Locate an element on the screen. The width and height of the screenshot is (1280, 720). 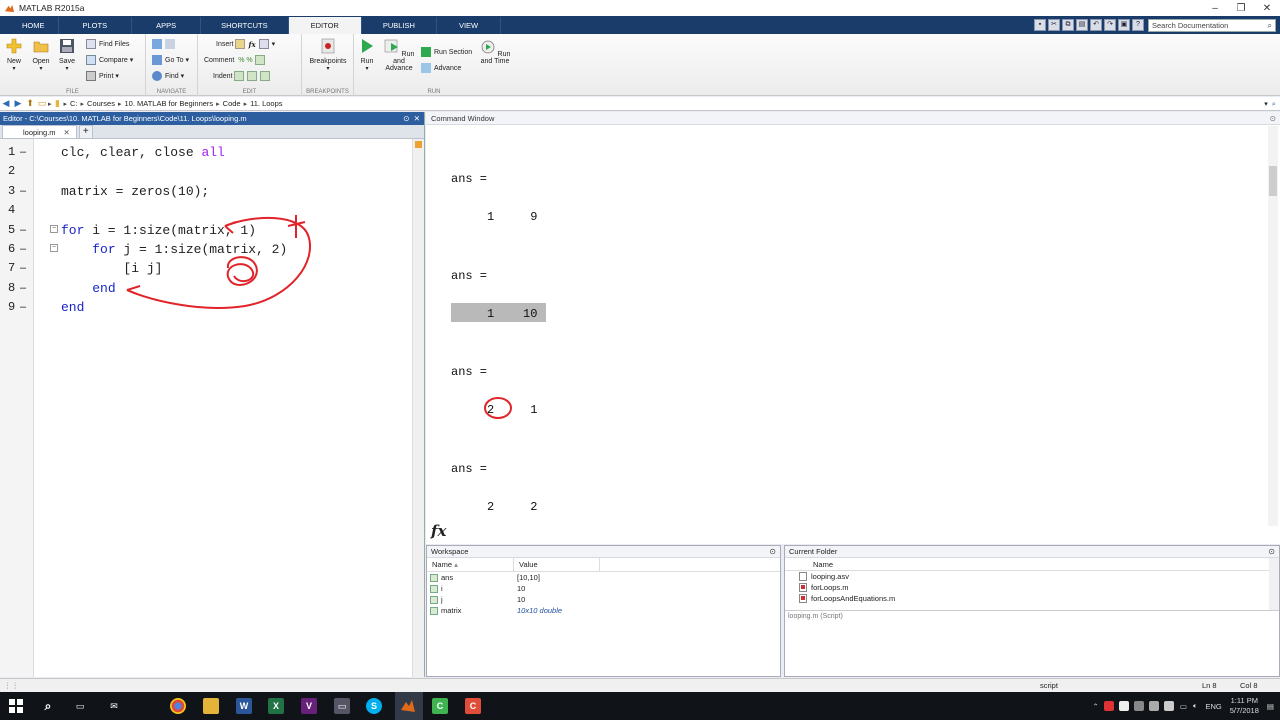
column-file-name: Name is located at coordinates (1032, 564).